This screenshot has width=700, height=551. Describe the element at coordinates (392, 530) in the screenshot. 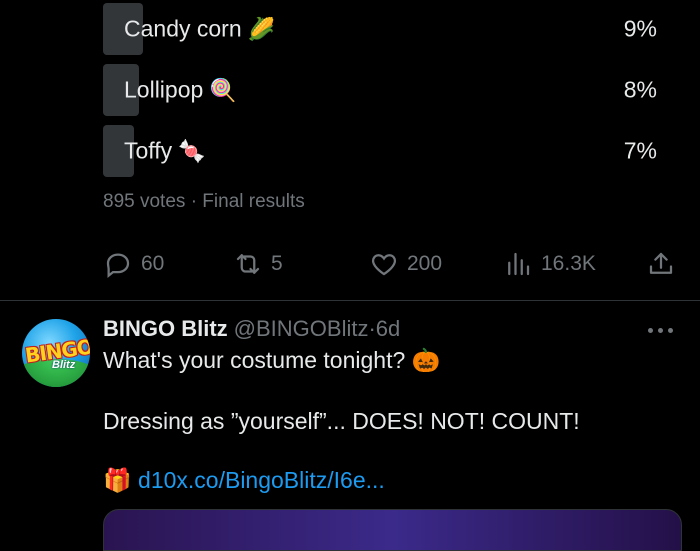

I see `media-preview` at that location.